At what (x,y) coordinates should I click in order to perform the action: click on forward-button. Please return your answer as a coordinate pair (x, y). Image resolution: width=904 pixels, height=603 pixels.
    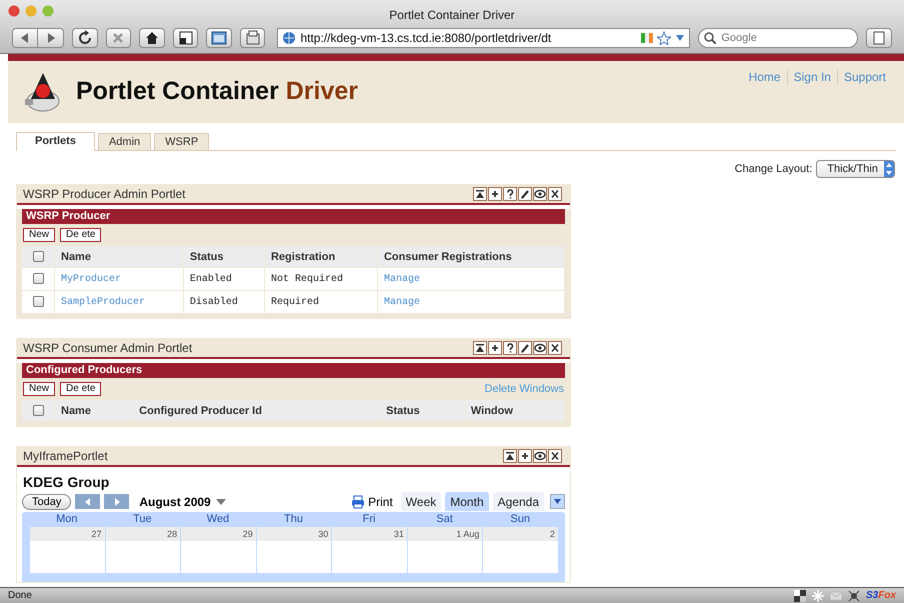
    Looking at the image, I should click on (51, 38).